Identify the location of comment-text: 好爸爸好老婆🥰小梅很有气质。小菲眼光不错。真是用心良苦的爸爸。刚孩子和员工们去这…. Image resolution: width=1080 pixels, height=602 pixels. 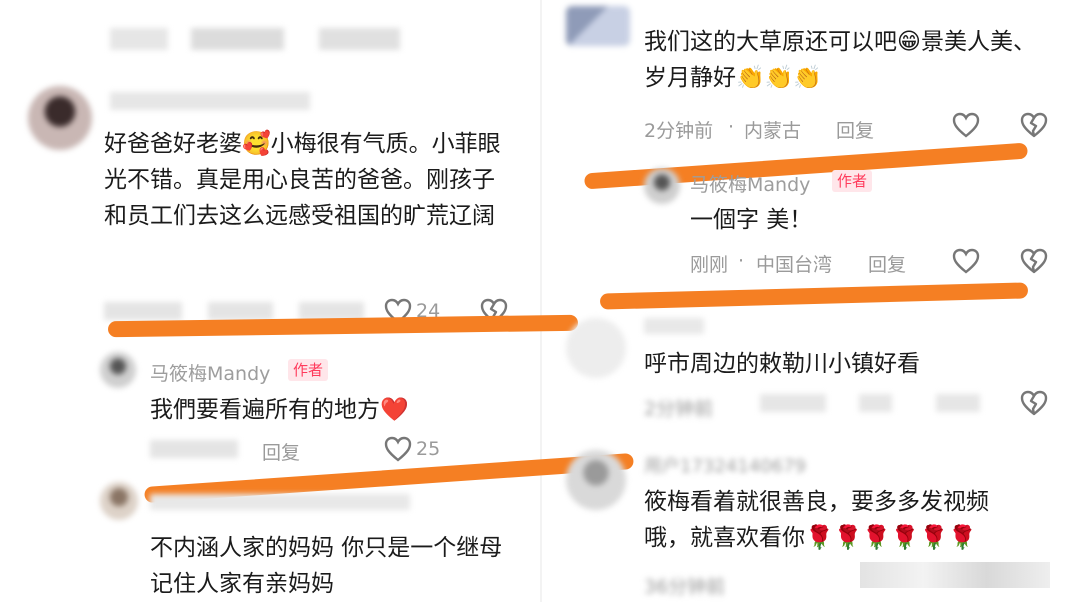
(302, 180).